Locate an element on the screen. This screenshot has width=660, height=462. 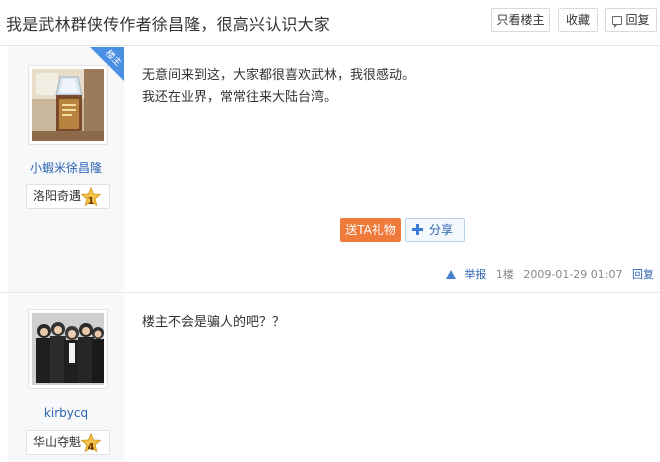
author-sidebar: kirbycq 华山夺魁 4 is located at coordinates (66, 378).